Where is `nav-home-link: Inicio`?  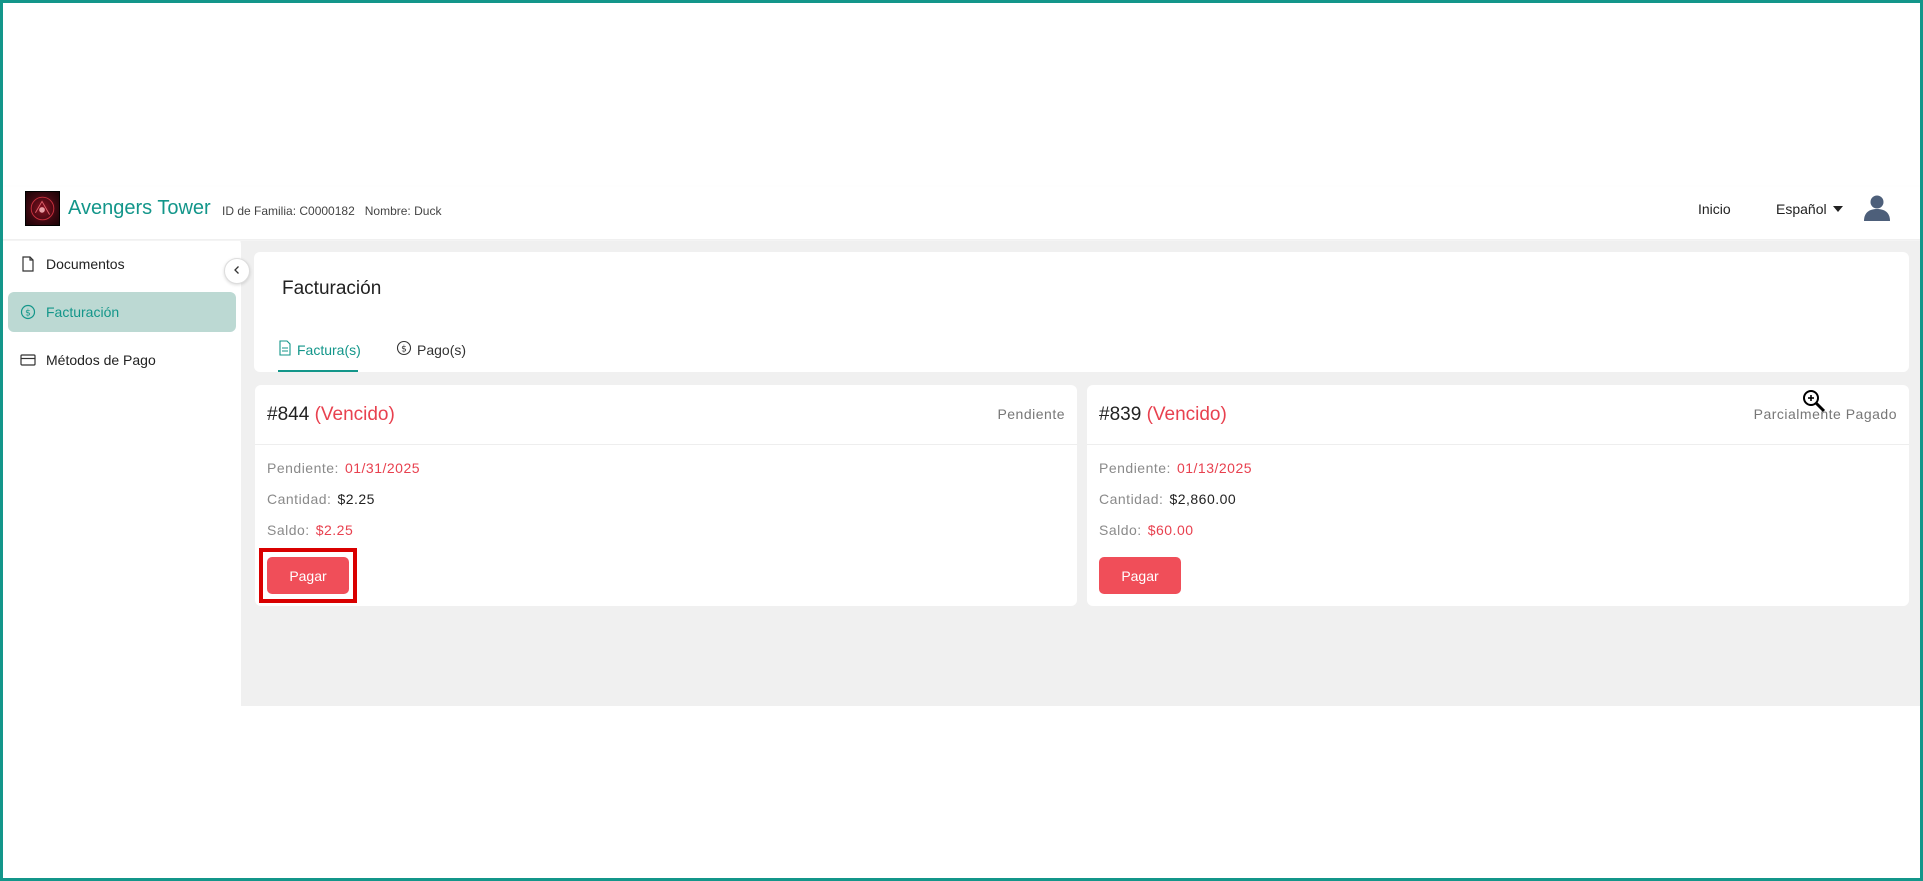 nav-home-link: Inicio is located at coordinates (1714, 209).